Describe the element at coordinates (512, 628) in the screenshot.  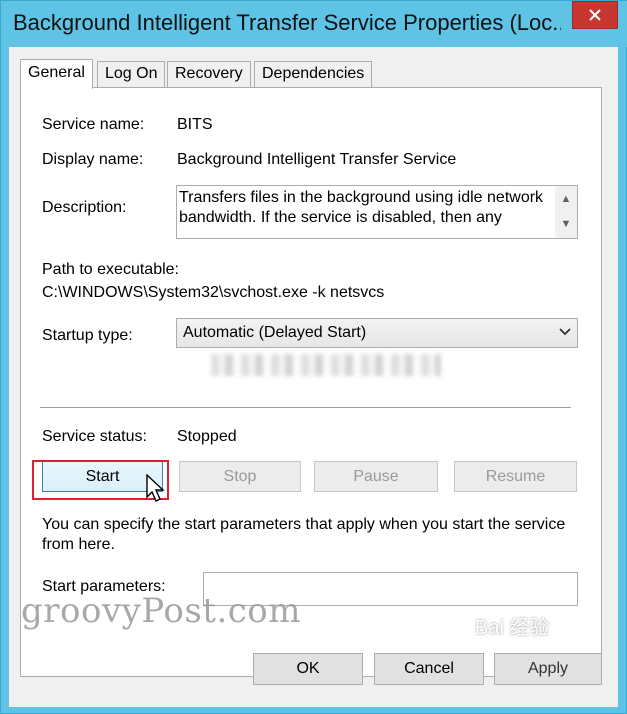
I see `baidu-watermark: Bai 经验` at that location.